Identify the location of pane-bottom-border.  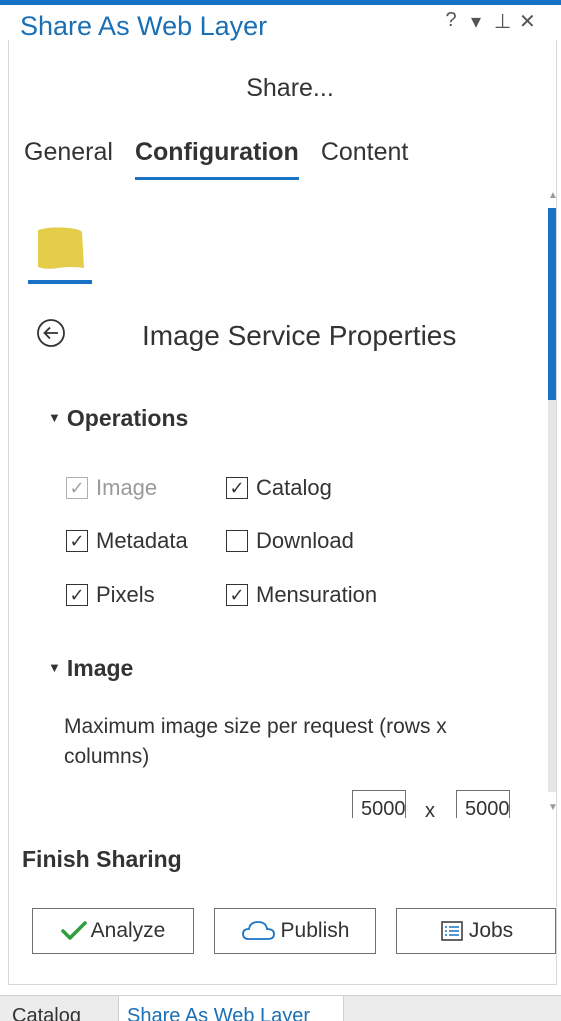
(282, 984).